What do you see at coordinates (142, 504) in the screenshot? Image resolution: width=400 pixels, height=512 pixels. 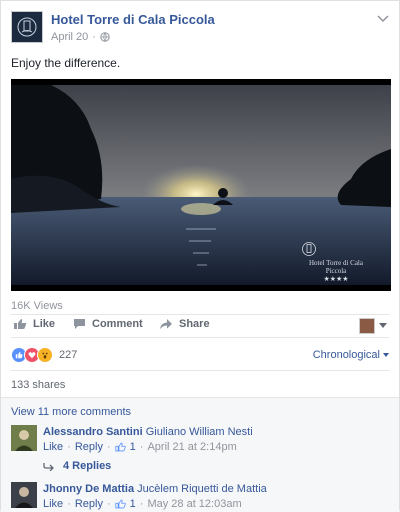 I see `comment-actions: Like · Reply · 1 · May 28 at 12:03am` at bounding box center [142, 504].